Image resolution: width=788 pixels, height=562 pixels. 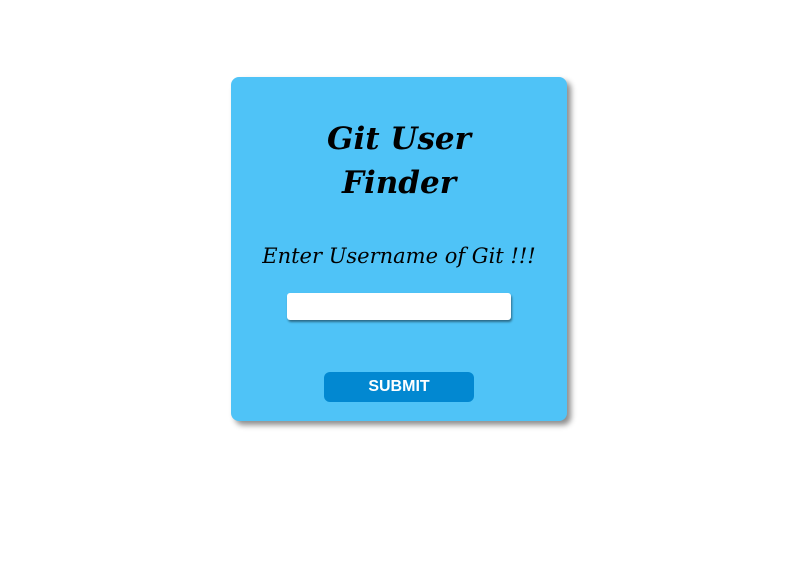 What do you see at coordinates (399, 256) in the screenshot?
I see `username-prompt-label: Enter Username of Git !!!` at bounding box center [399, 256].